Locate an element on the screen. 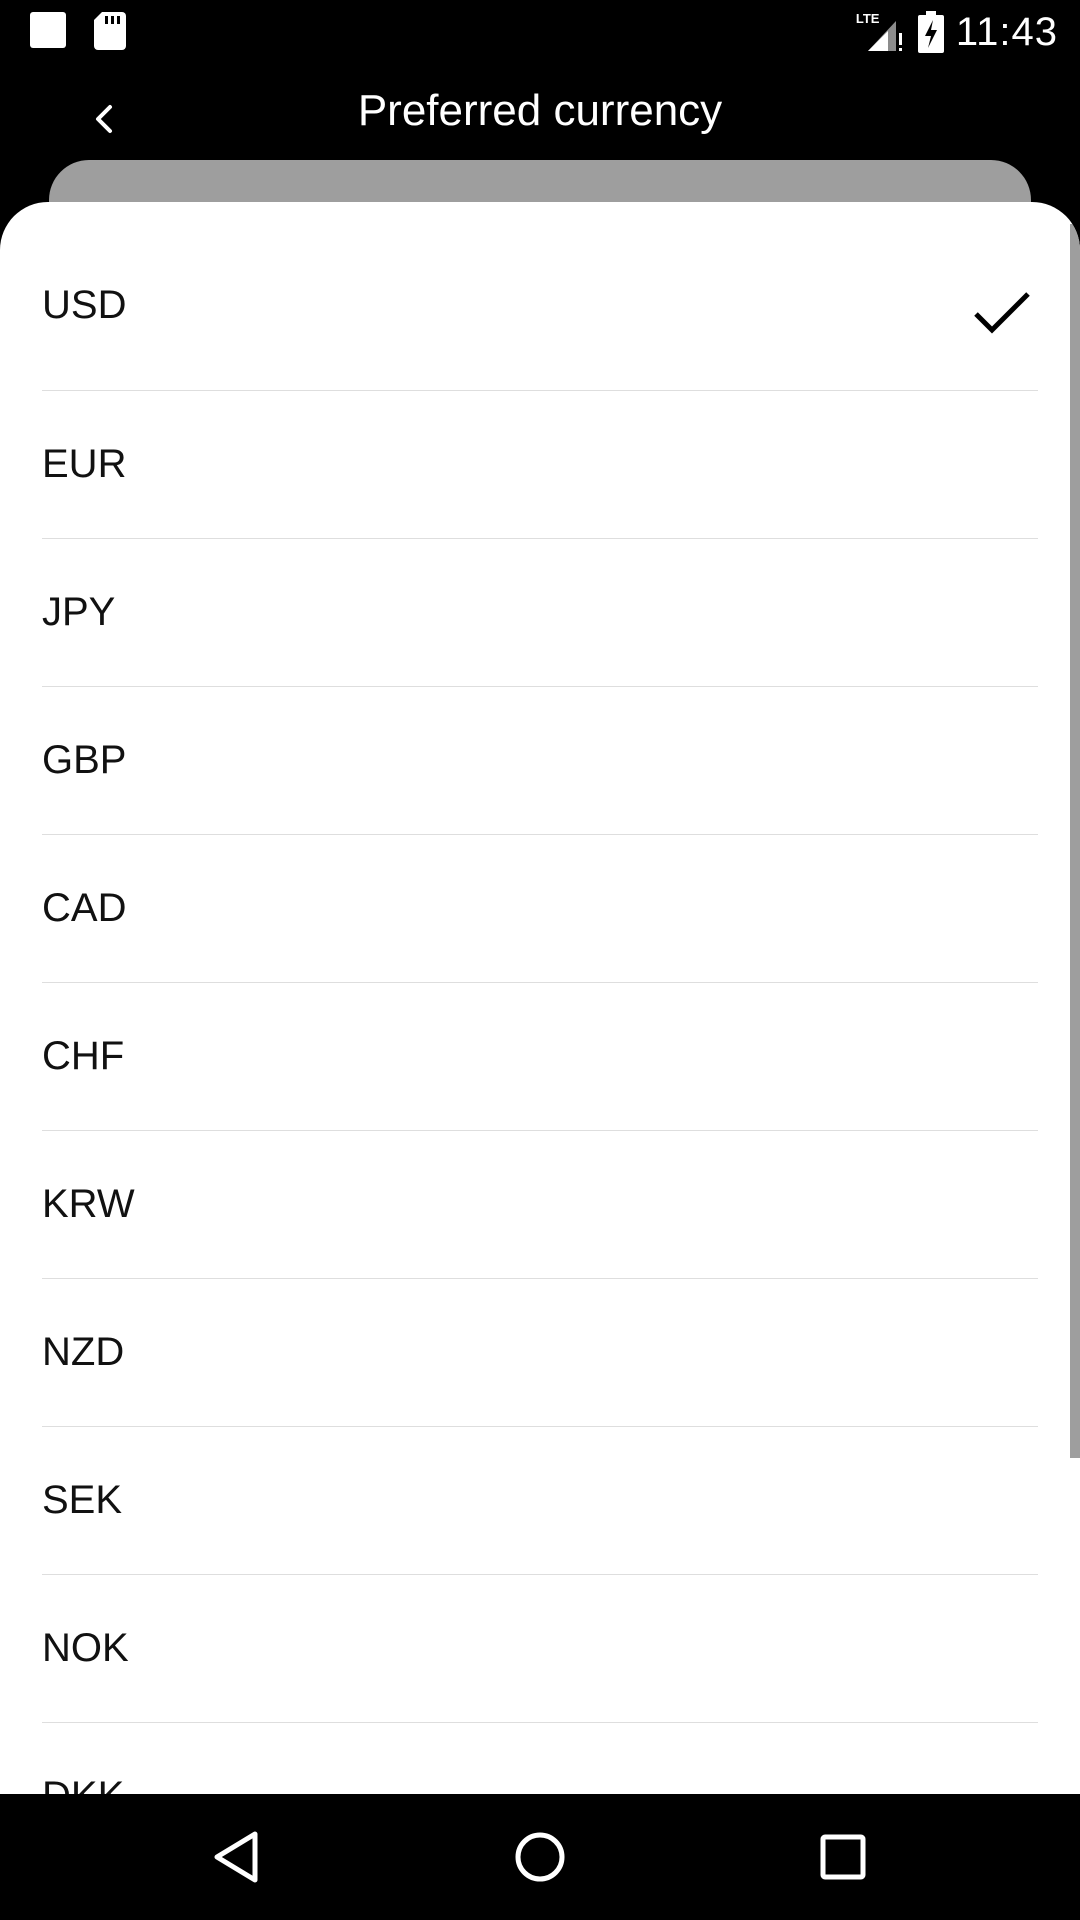 The width and height of the screenshot is (1080, 1920). currency-item-nzd: NZD is located at coordinates (540, 1353).